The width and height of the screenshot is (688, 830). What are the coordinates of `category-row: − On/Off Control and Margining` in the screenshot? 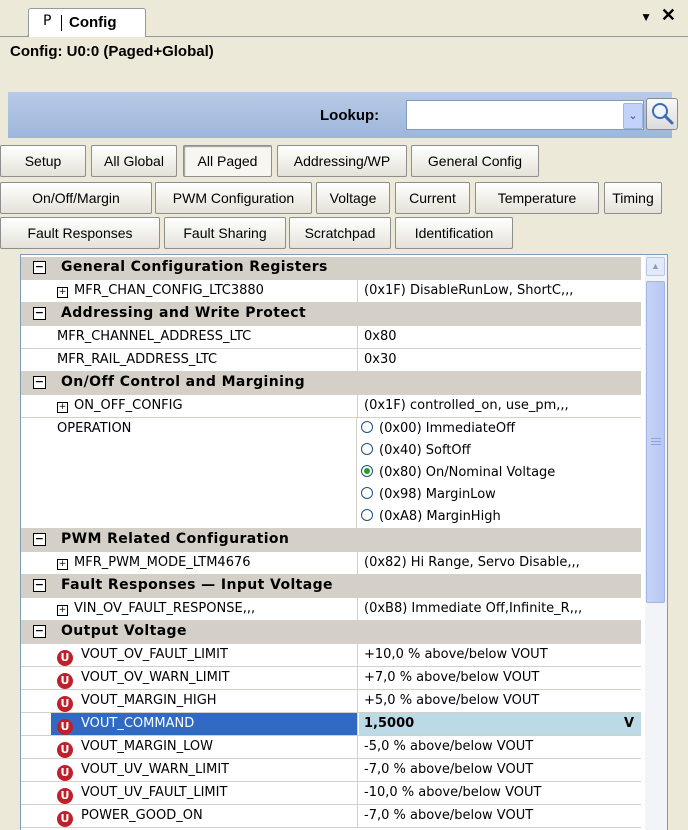 It's located at (331, 383).